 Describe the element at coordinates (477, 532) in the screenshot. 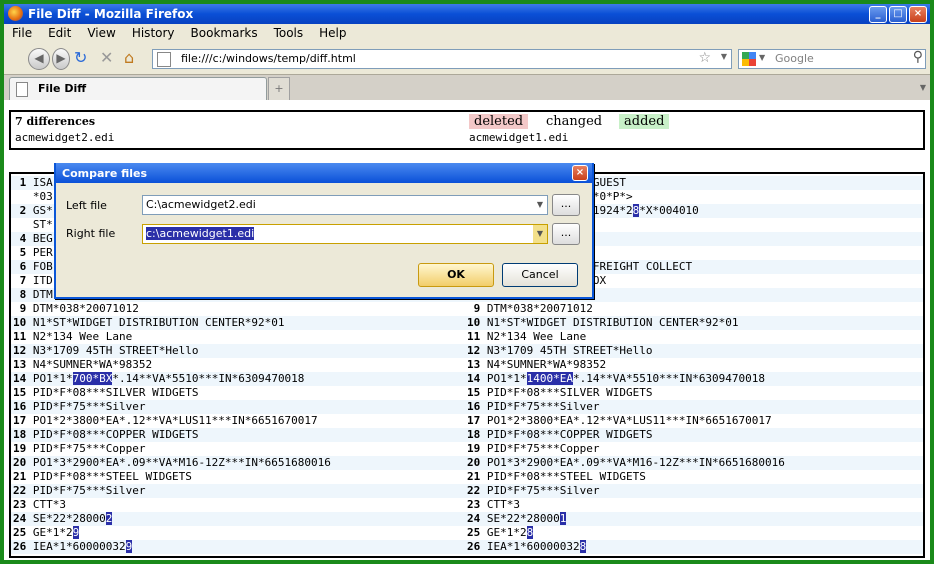

I see `line-number: 25` at that location.